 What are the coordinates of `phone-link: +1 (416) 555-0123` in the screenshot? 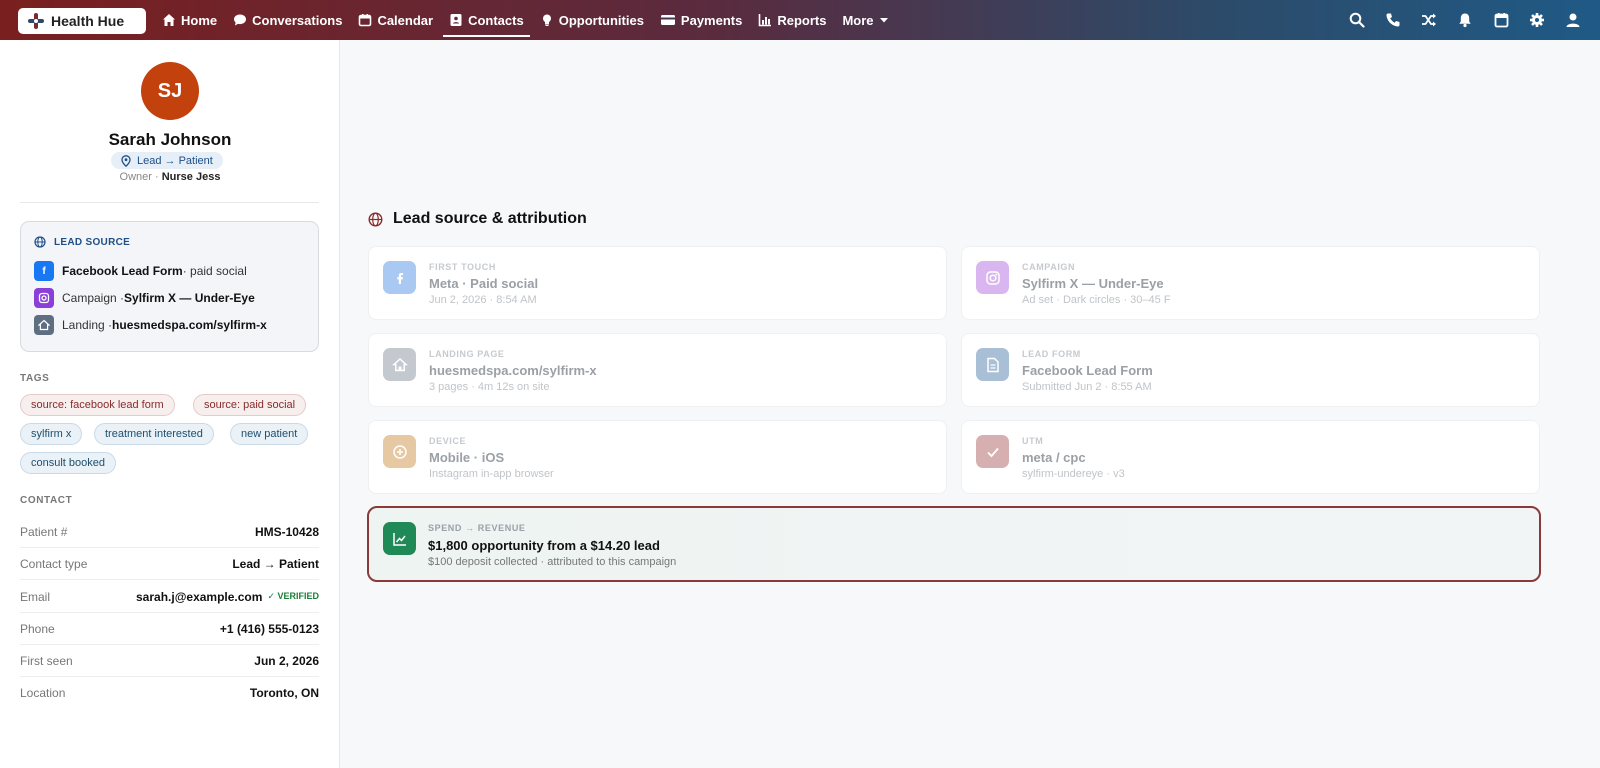 It's located at (269, 629).